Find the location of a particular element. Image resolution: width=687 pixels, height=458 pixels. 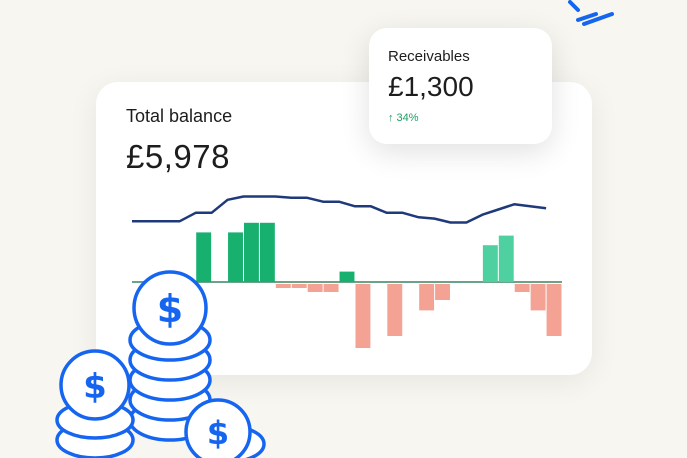

receivables-card: Receivables £1,300 ↑ 34% is located at coordinates (460, 86).